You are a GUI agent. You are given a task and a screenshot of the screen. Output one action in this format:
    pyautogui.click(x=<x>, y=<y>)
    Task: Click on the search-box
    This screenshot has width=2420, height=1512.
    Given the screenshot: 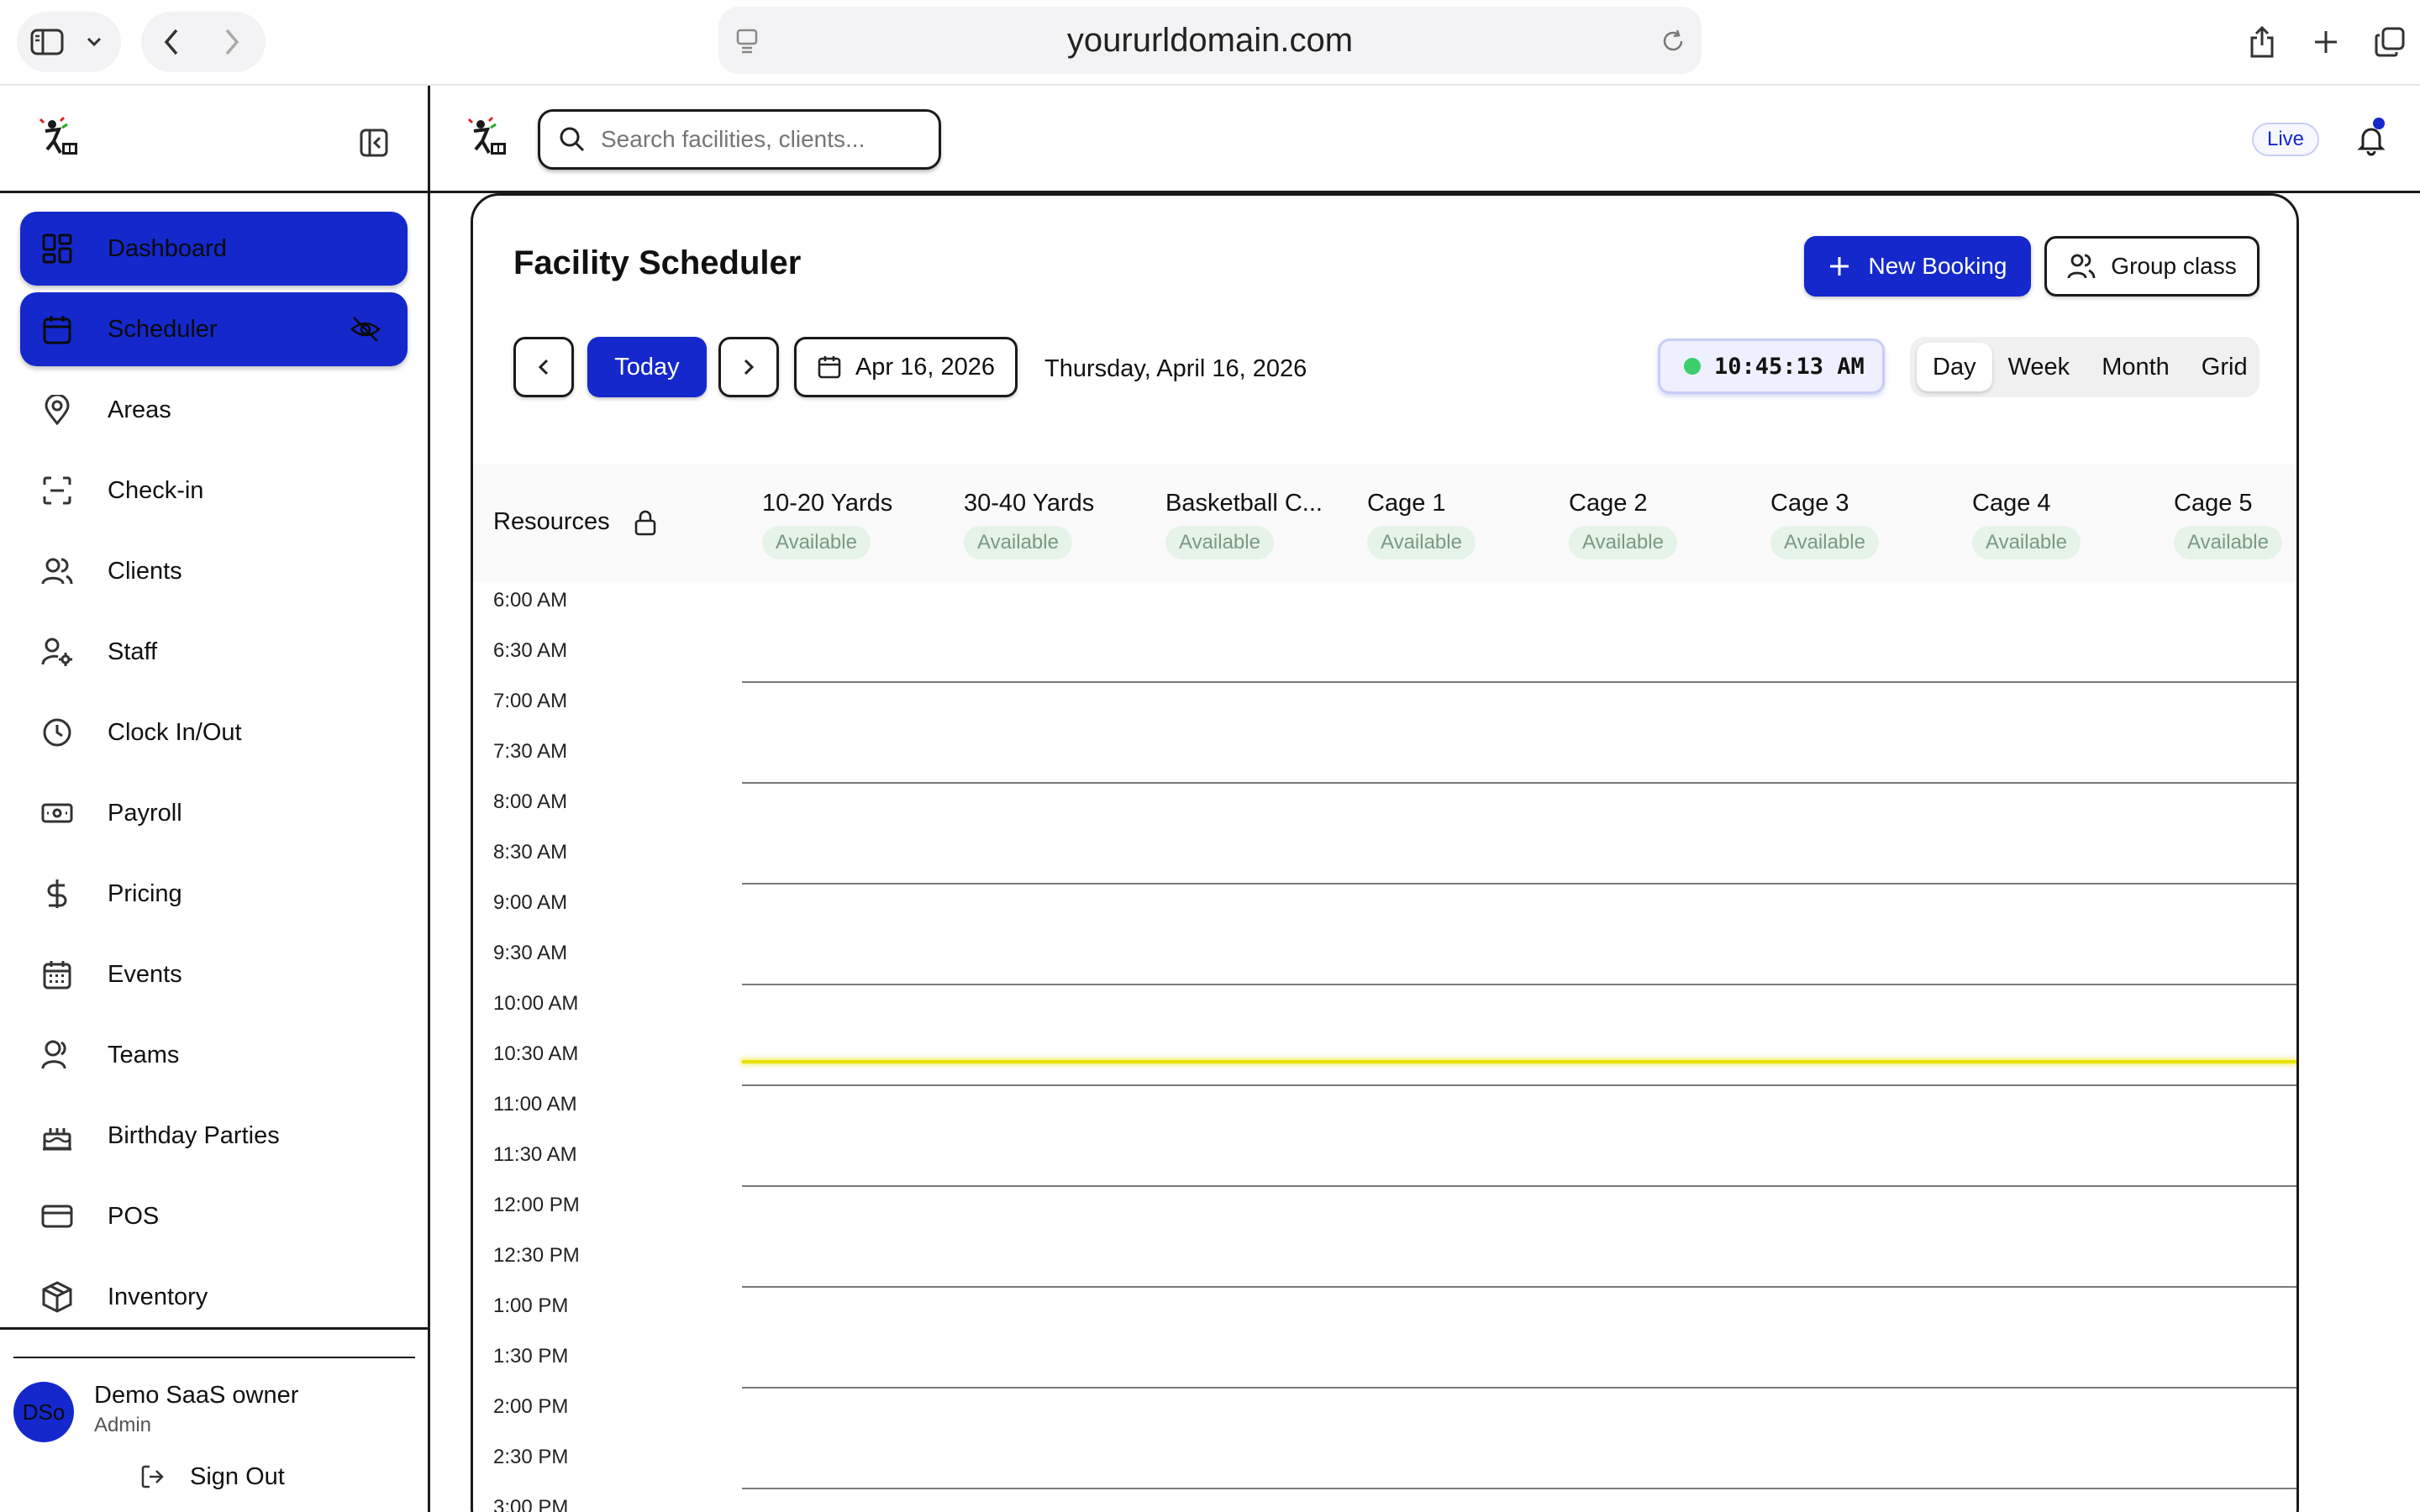 What is the action you would take?
    pyautogui.click(x=739, y=139)
    